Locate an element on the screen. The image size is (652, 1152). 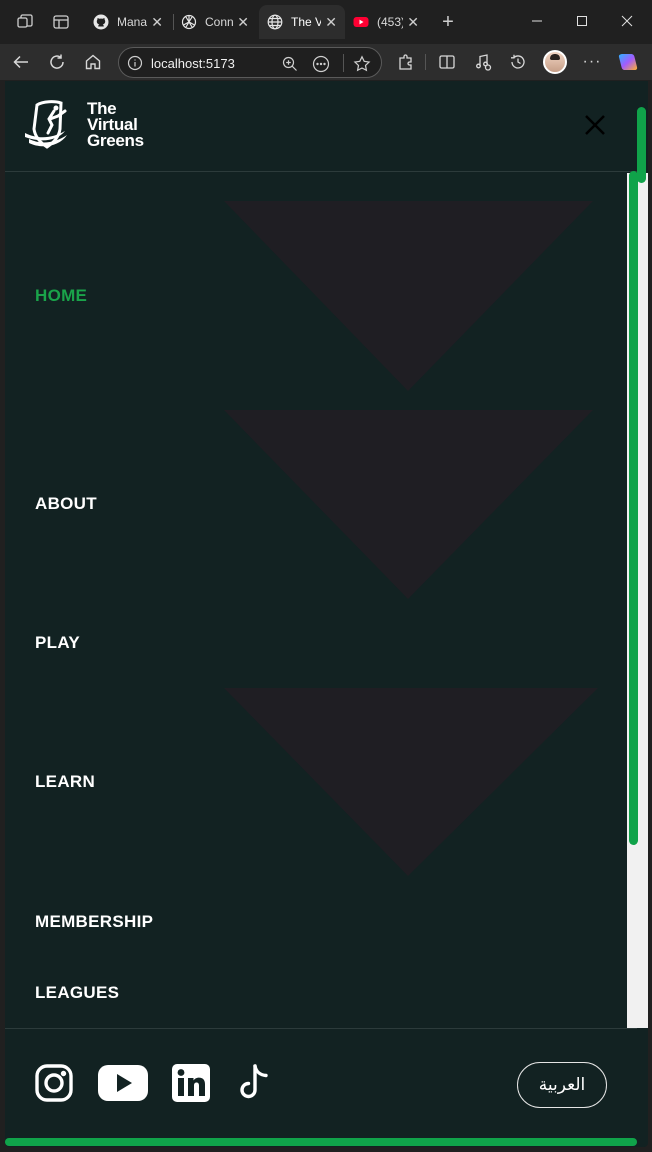
refresh-icon is located at coordinates (57, 62).